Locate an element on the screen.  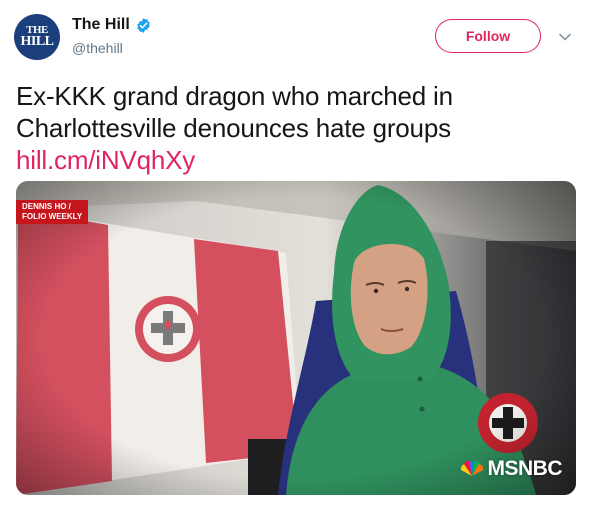
msnbc-logo: MSNBC is located at coordinates (511, 469).